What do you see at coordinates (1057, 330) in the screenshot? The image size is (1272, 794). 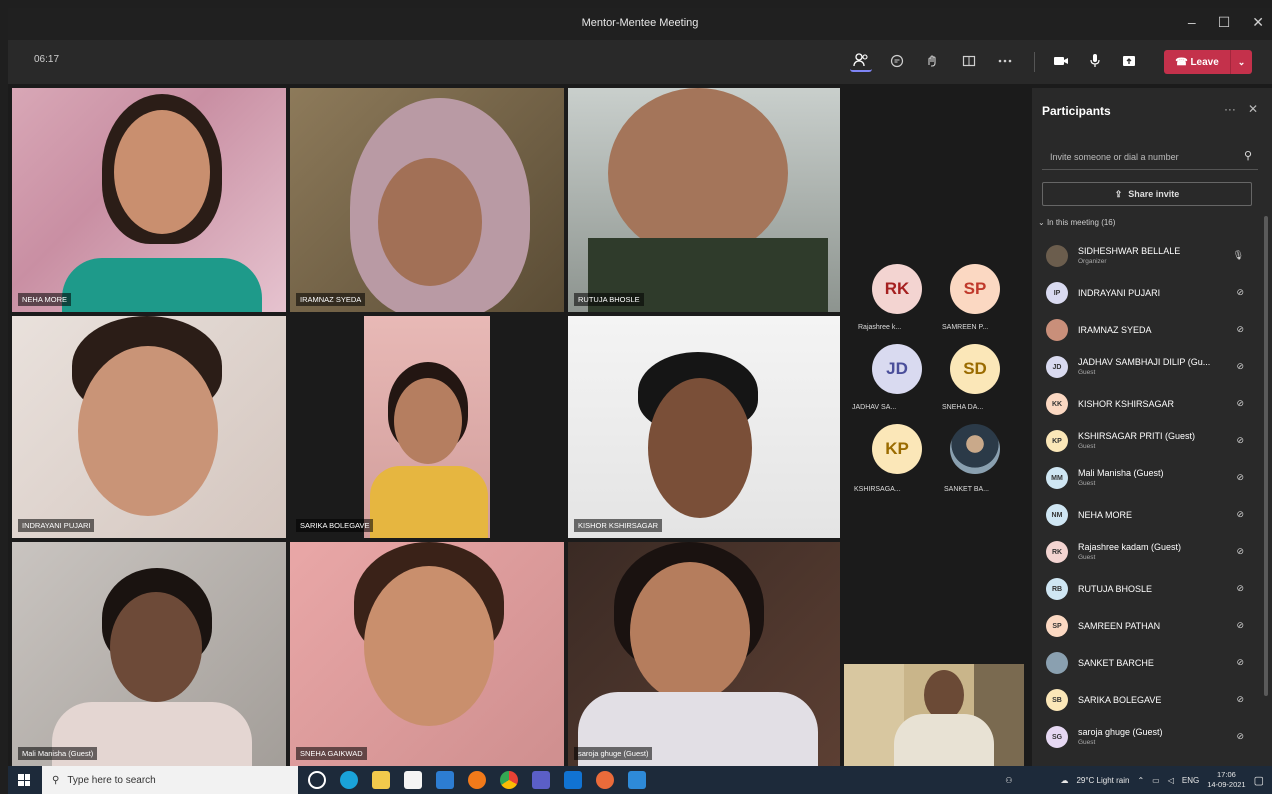 I see `avatar` at bounding box center [1057, 330].